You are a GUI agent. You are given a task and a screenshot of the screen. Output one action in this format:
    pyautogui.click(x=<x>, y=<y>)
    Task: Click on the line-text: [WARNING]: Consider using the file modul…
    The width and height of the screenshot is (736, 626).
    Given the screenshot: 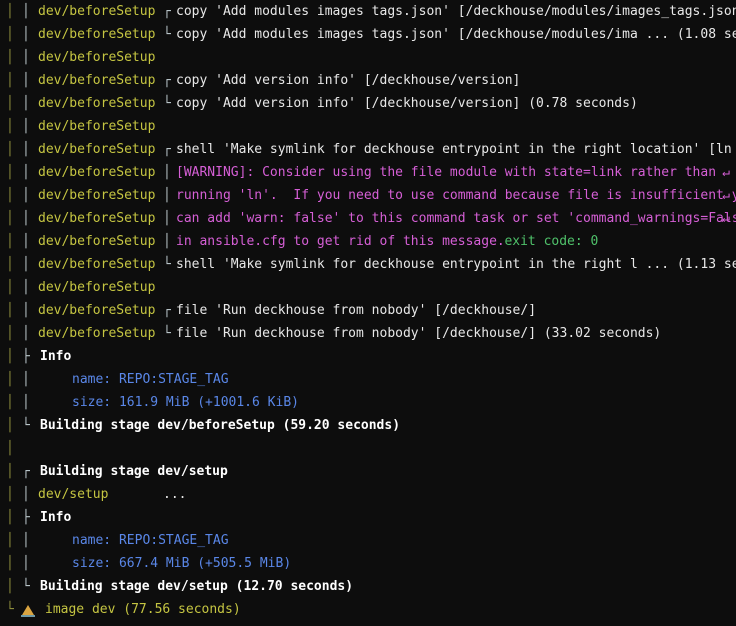 What is the action you would take?
    pyautogui.click(x=446, y=172)
    